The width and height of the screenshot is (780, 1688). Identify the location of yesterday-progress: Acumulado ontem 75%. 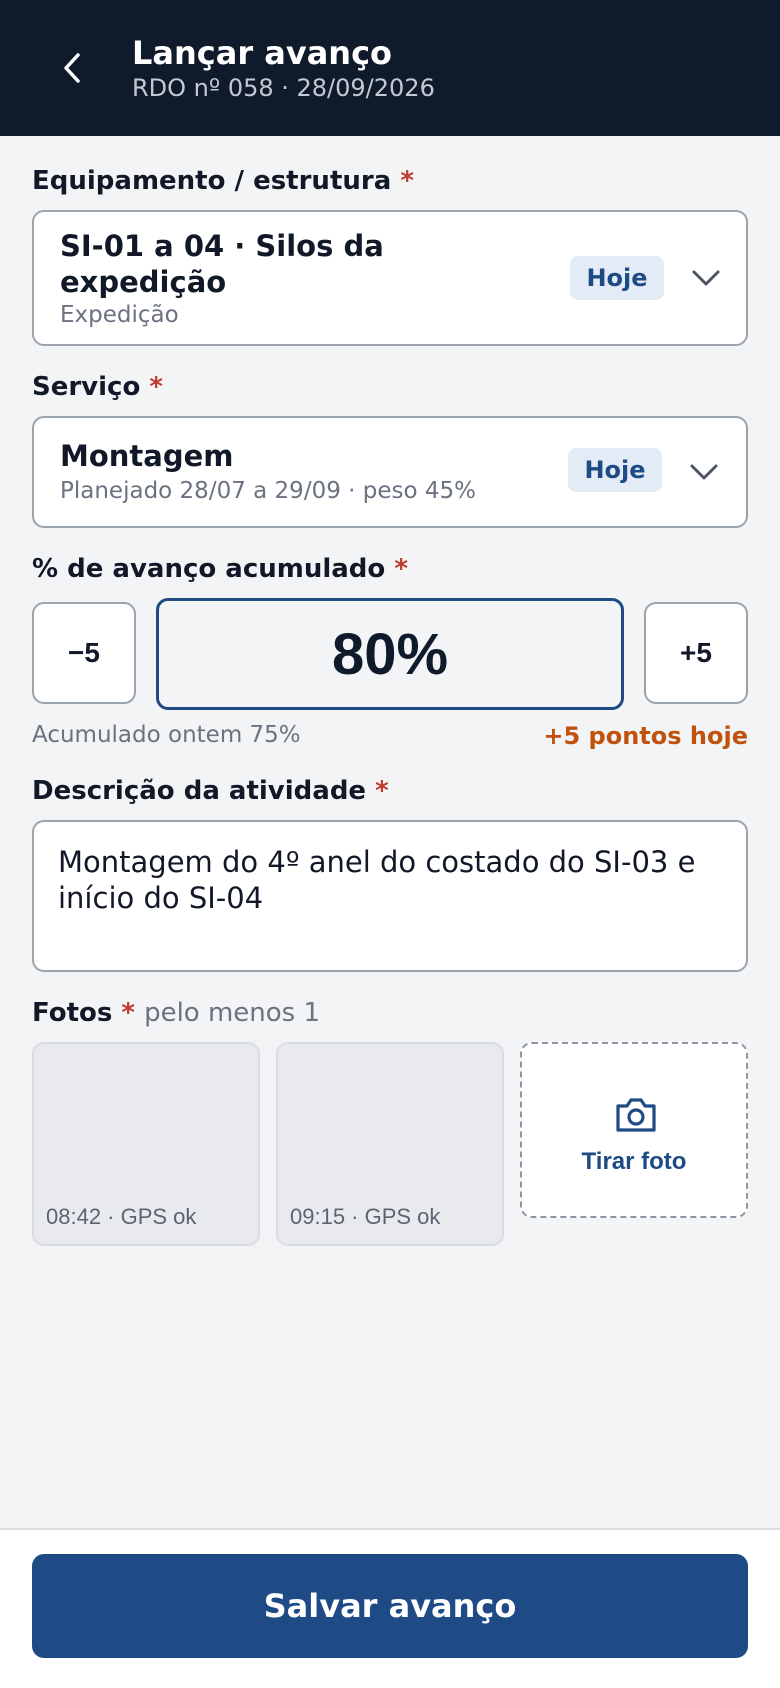
(166, 735).